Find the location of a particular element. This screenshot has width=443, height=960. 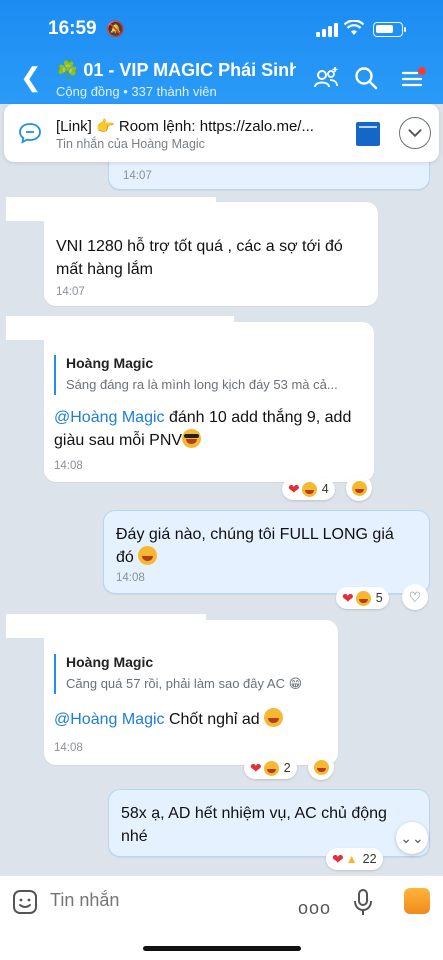

status-bar: 16:59 🔕 is located at coordinates (221, 25).